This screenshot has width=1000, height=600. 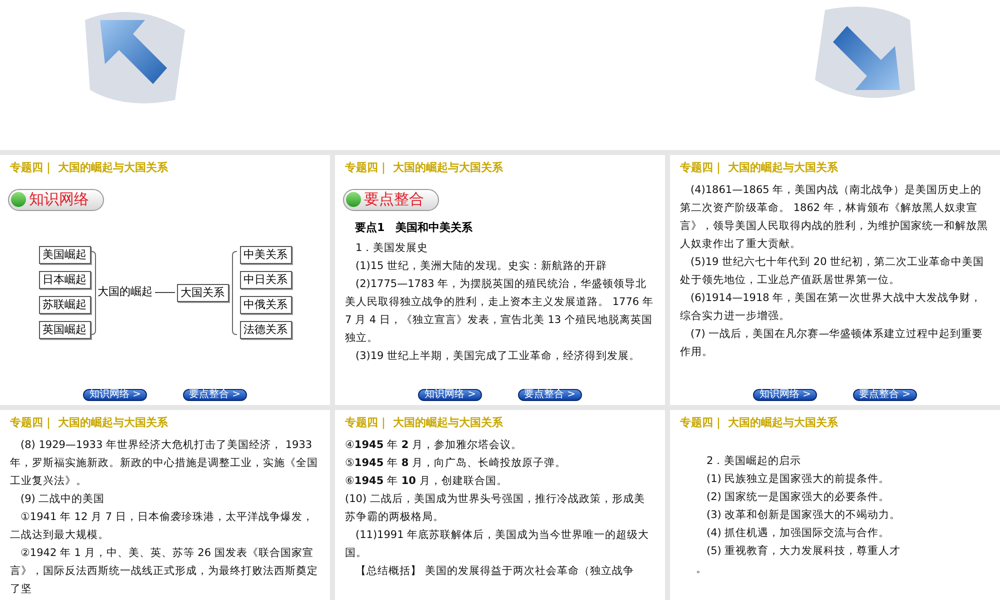 What do you see at coordinates (495, 508) in the screenshot?
I see `body-paragraph: (10) 二战后，美国成为世界头号强国，推行冷战政策，形成美苏争霸的两极格局。` at bounding box center [495, 508].